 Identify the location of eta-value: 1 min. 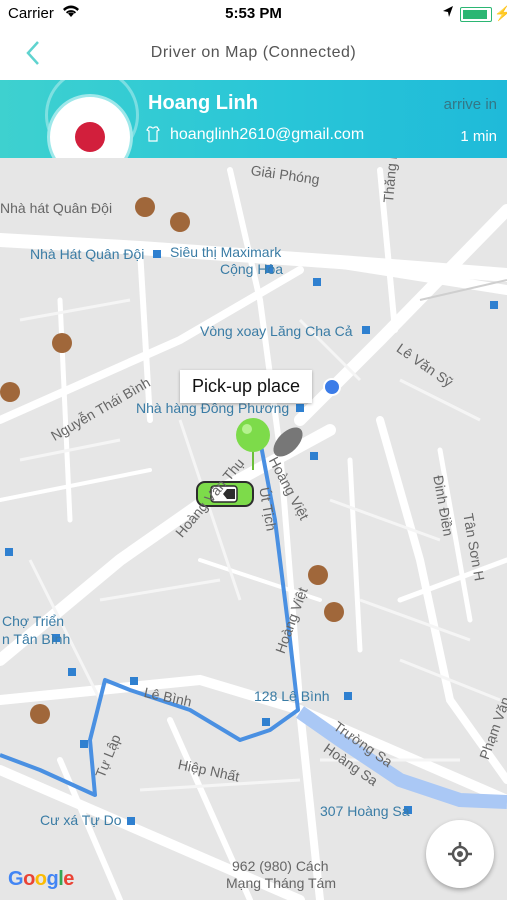
(478, 136).